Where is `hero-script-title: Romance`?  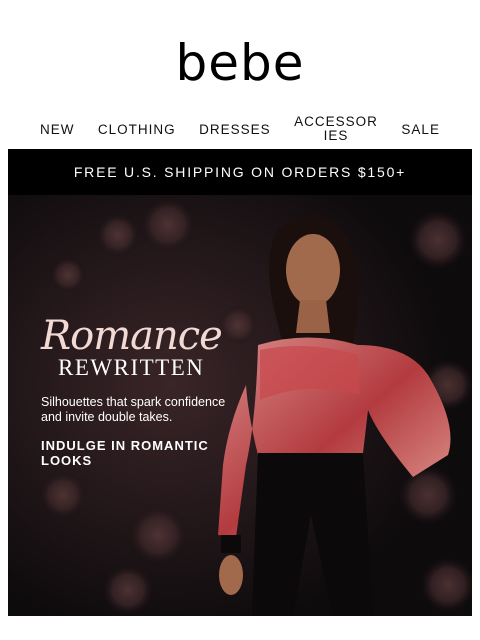
hero-script-title: Romance is located at coordinates (132, 336).